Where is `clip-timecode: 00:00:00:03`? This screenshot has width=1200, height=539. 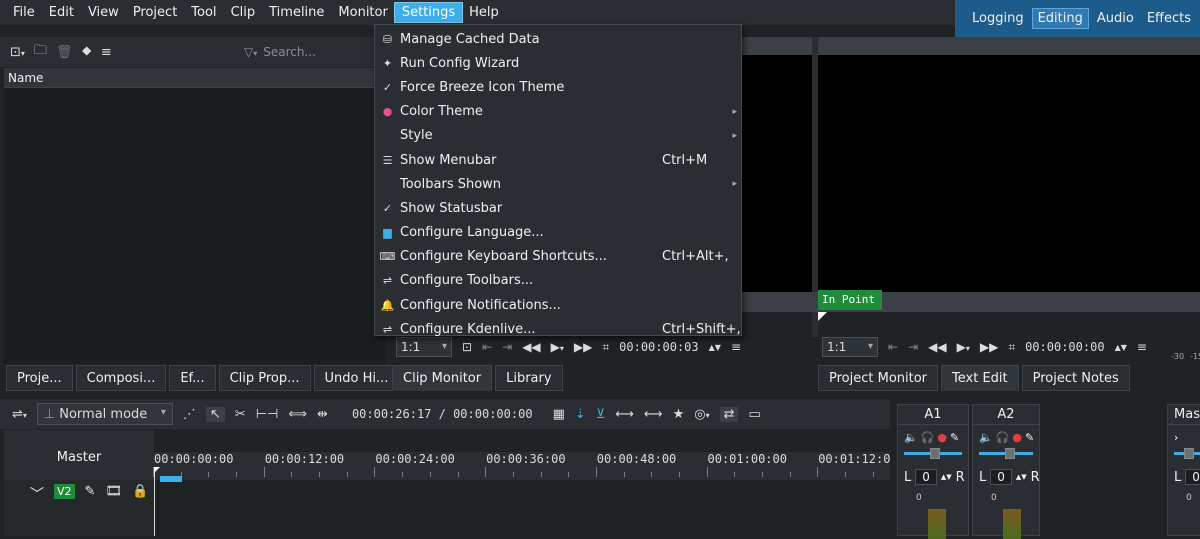 clip-timecode: 00:00:00:03 is located at coordinates (658, 347).